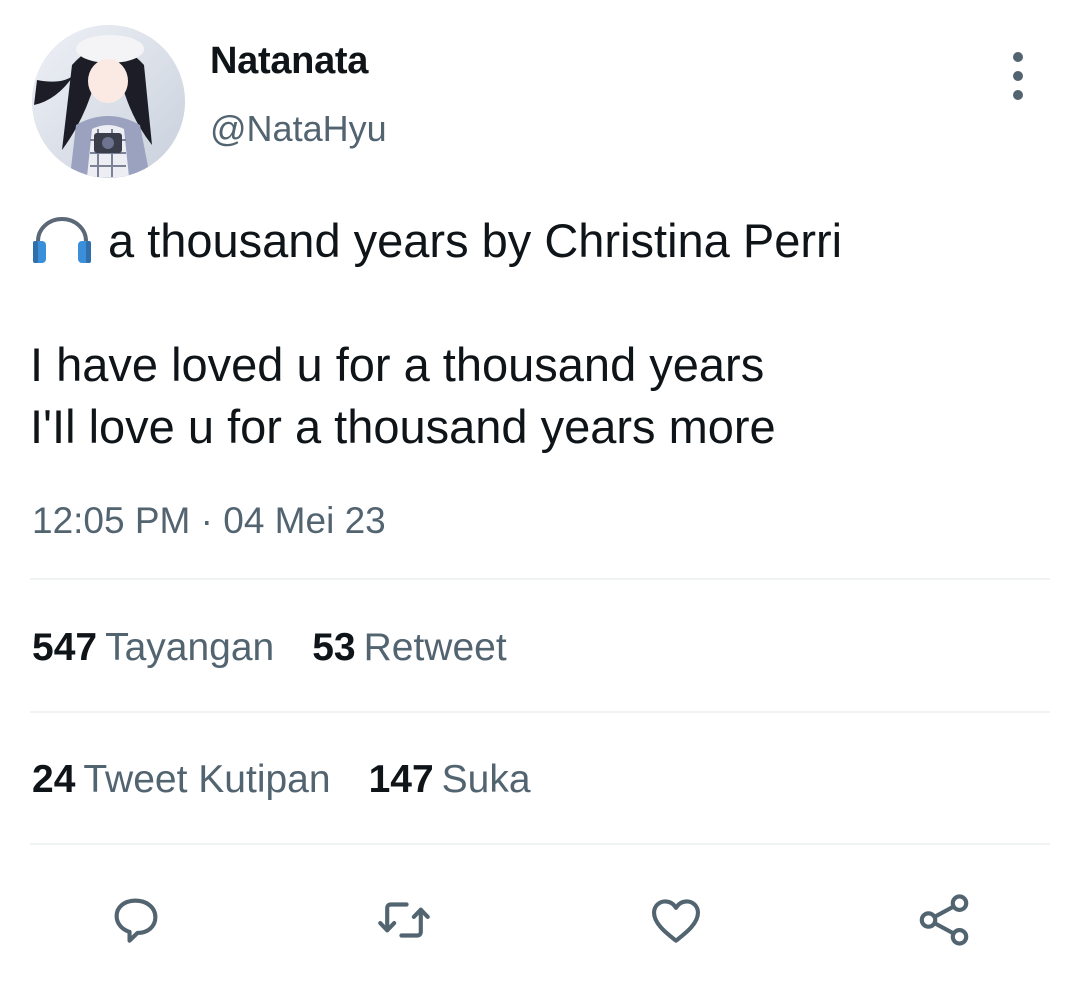 The image size is (1080, 1008). What do you see at coordinates (540, 920) in the screenshot?
I see `action-bar` at bounding box center [540, 920].